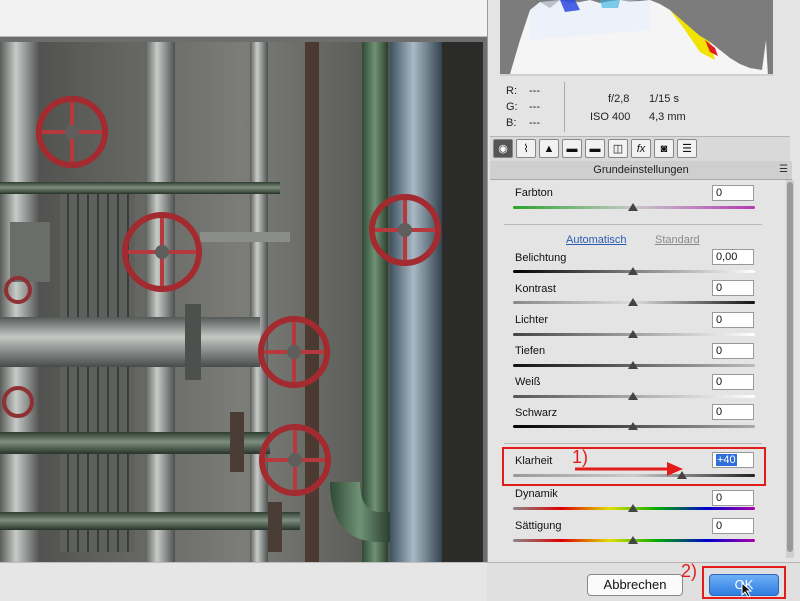 This screenshot has width=800, height=601. I want to click on histogram, so click(636, 38).